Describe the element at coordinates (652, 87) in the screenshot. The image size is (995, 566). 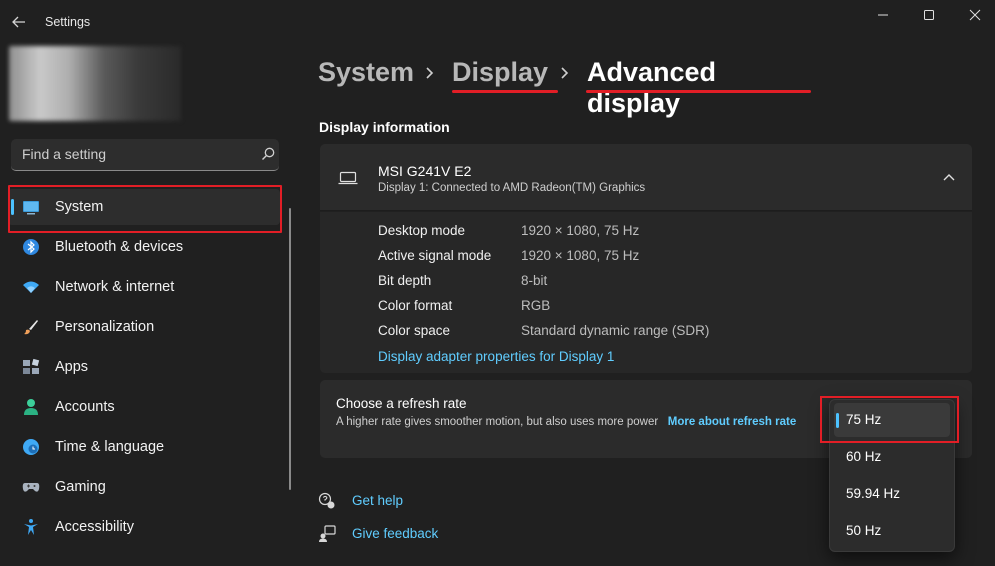
I see `page-title: Advanced display` at that location.